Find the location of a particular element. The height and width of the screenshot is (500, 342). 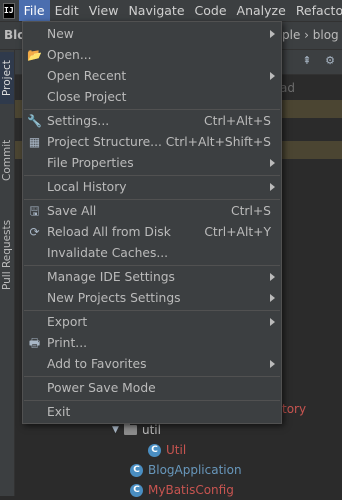

menu-item-label: Reload All from Disk is located at coordinates (109, 232).